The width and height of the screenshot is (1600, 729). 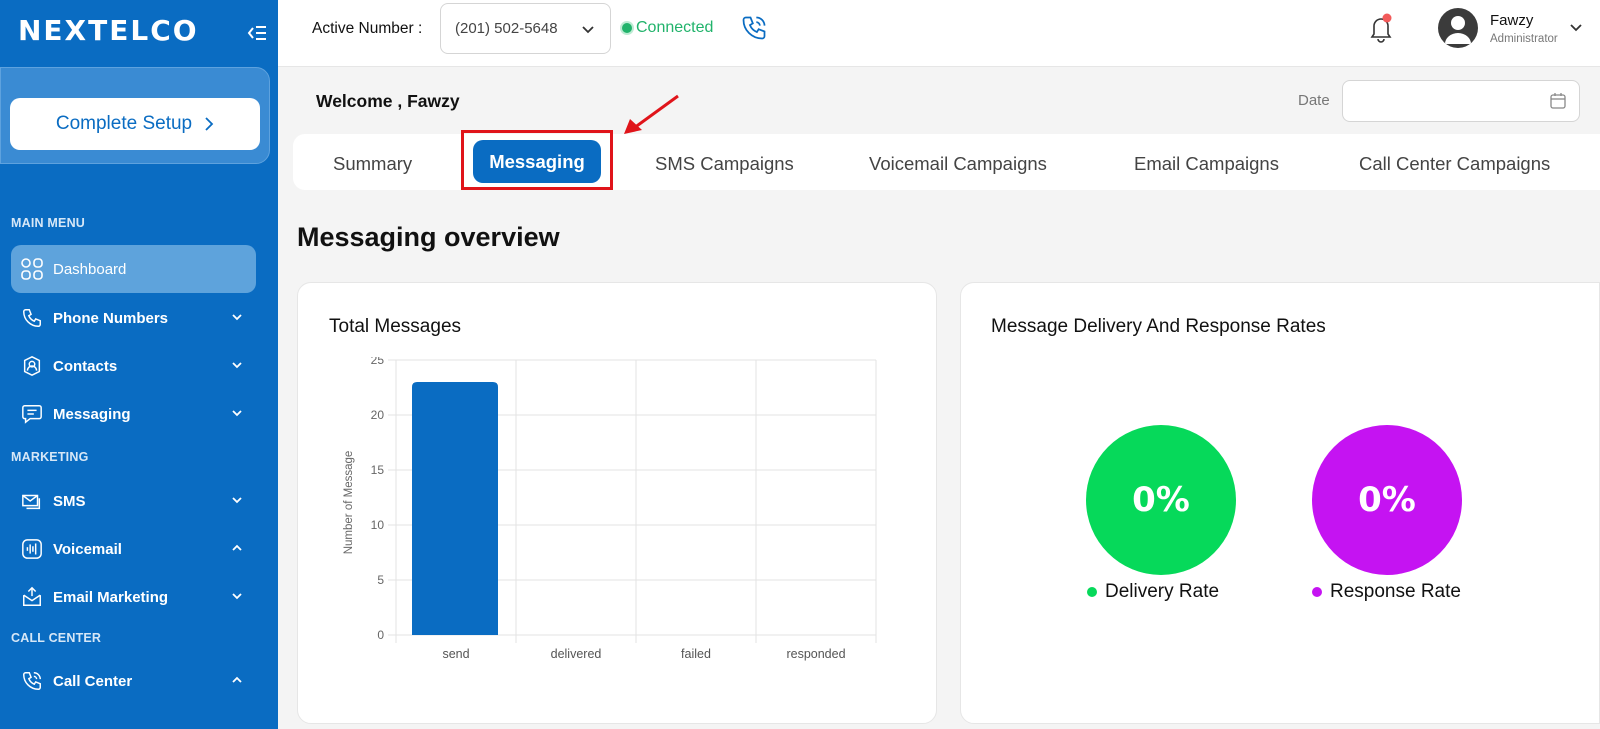 What do you see at coordinates (124, 123) in the screenshot?
I see `complete-setup-label: Complete Setup` at bounding box center [124, 123].